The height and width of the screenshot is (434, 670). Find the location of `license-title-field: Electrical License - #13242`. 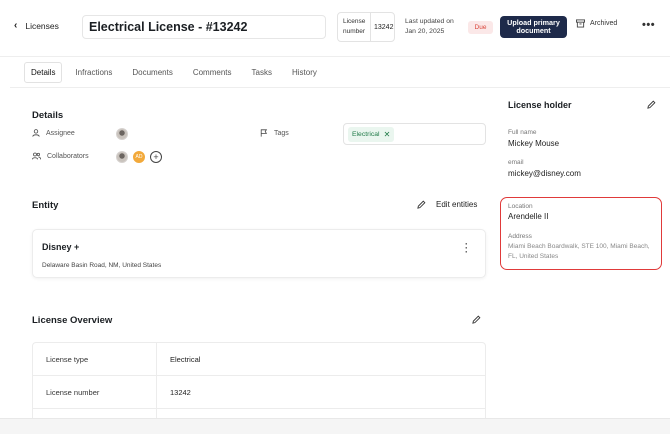

license-title-field: Electrical License - #13242 is located at coordinates (204, 27).